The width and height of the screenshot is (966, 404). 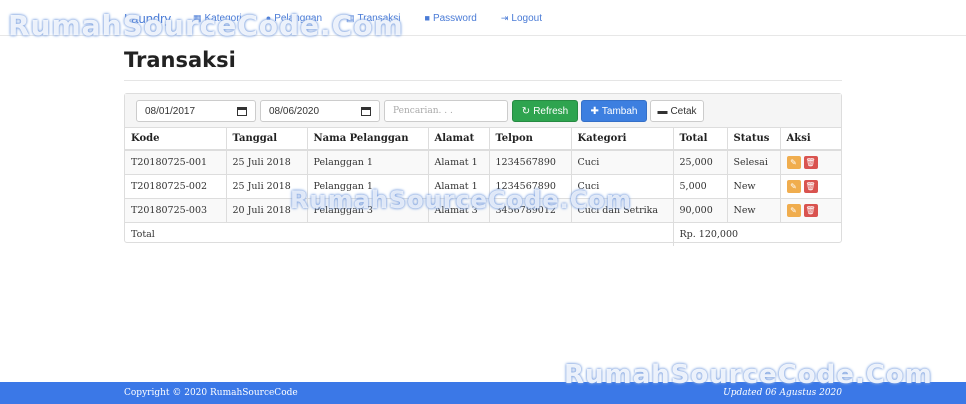 I want to click on column-header: Kode, so click(x=176, y=139).